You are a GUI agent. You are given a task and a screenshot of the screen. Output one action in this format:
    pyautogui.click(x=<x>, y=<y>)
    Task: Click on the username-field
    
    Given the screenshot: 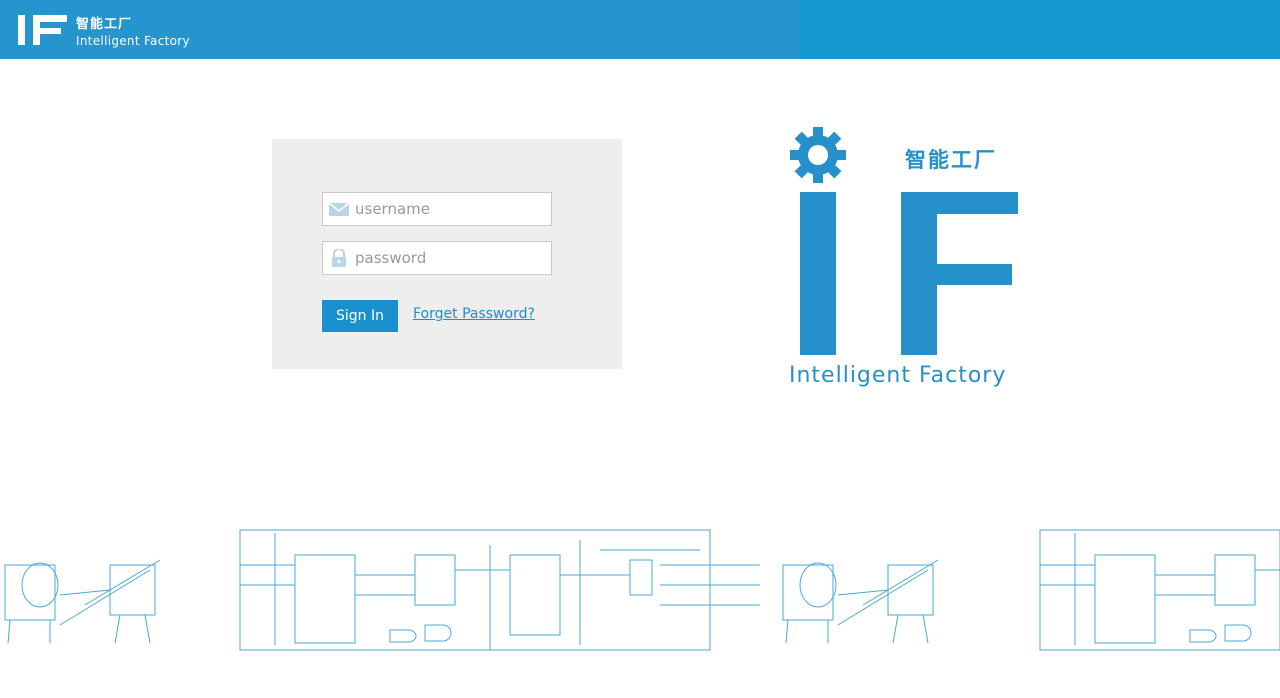 What is the action you would take?
    pyautogui.click(x=437, y=209)
    